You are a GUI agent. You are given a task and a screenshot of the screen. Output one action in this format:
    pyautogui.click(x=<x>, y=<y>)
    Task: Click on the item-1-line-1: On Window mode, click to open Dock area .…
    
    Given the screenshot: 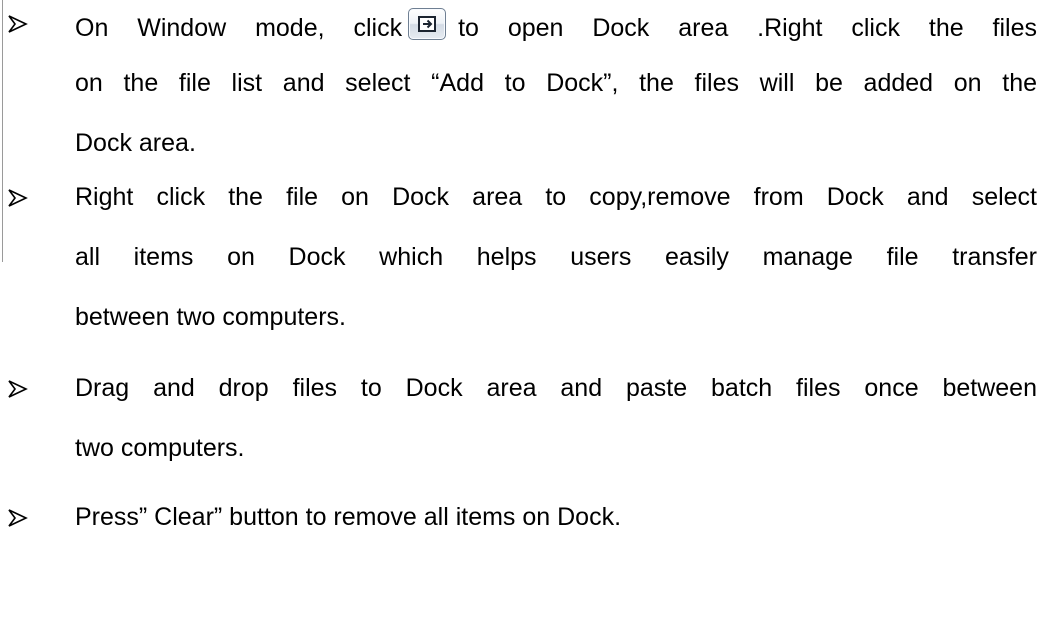 What is the action you would take?
    pyautogui.click(x=556, y=25)
    